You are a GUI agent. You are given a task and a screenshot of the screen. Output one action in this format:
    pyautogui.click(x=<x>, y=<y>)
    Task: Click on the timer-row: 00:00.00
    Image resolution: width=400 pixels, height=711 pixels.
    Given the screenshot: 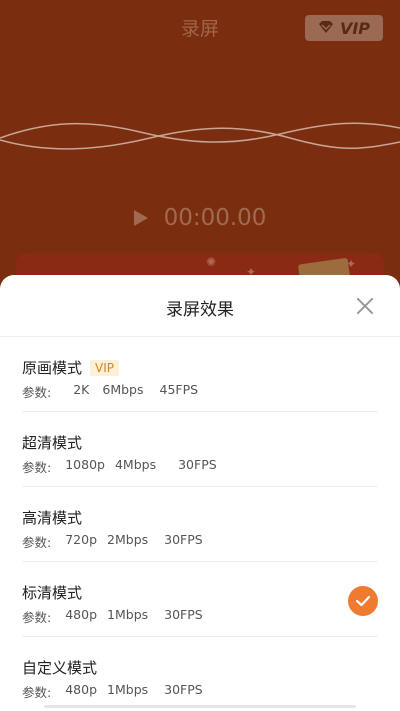 What is the action you would take?
    pyautogui.click(x=200, y=218)
    